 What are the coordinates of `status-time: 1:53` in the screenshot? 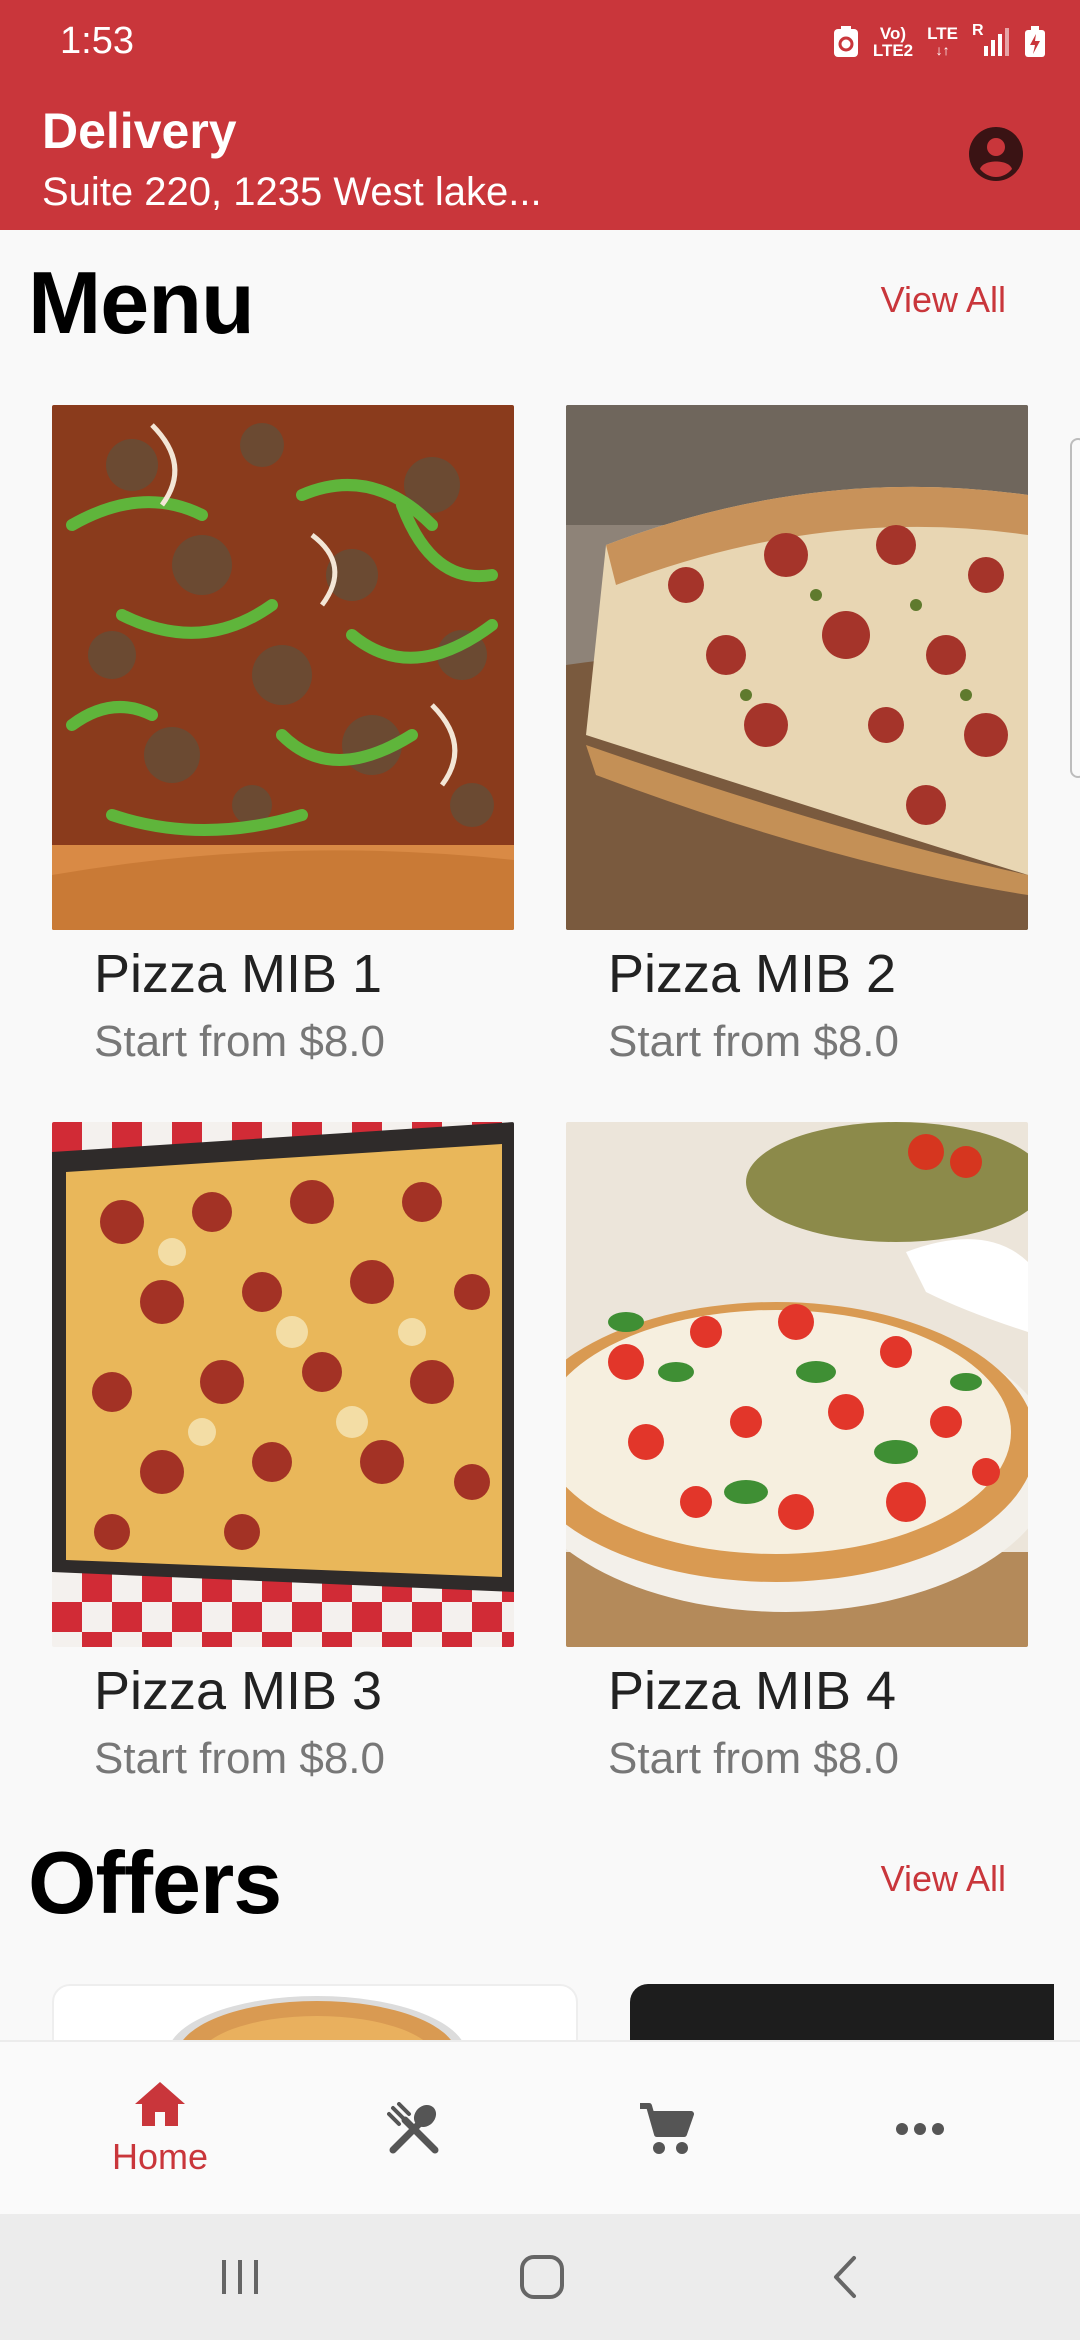 It's located at (97, 41).